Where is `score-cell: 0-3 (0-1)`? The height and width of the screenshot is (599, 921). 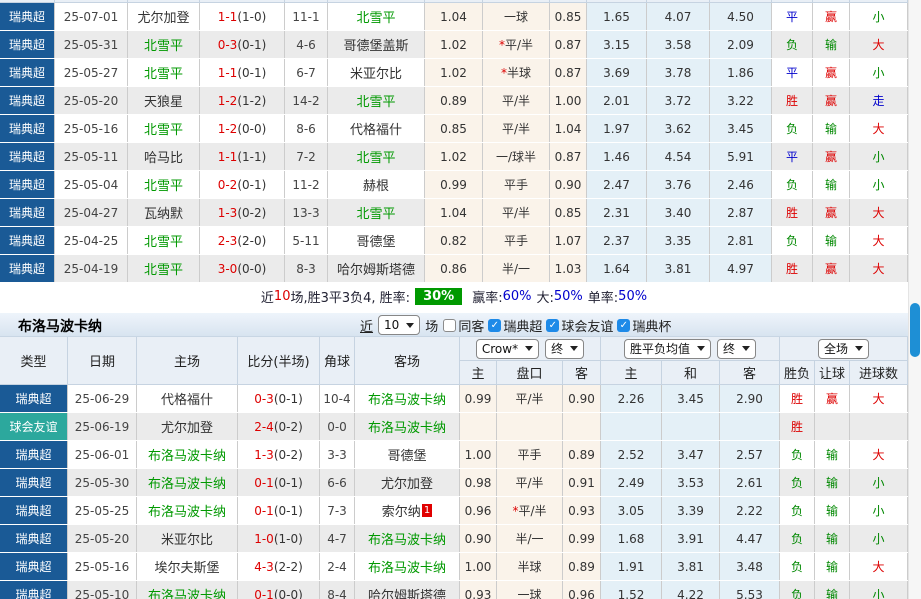
score-cell: 0-3 (0-1) is located at coordinates (279, 398).